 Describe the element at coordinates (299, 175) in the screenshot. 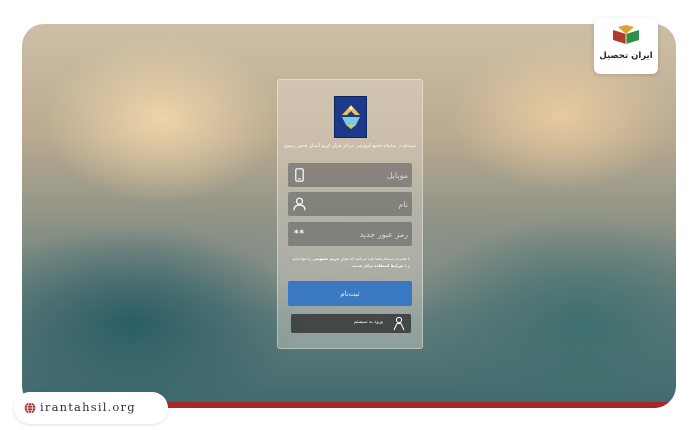

I see `mobile-phone-icon` at that location.